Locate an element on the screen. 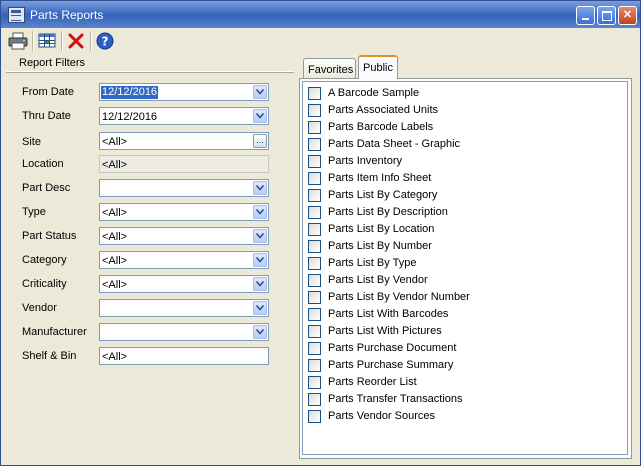  report-list-item: Parts Purchase Document is located at coordinates (458, 348).